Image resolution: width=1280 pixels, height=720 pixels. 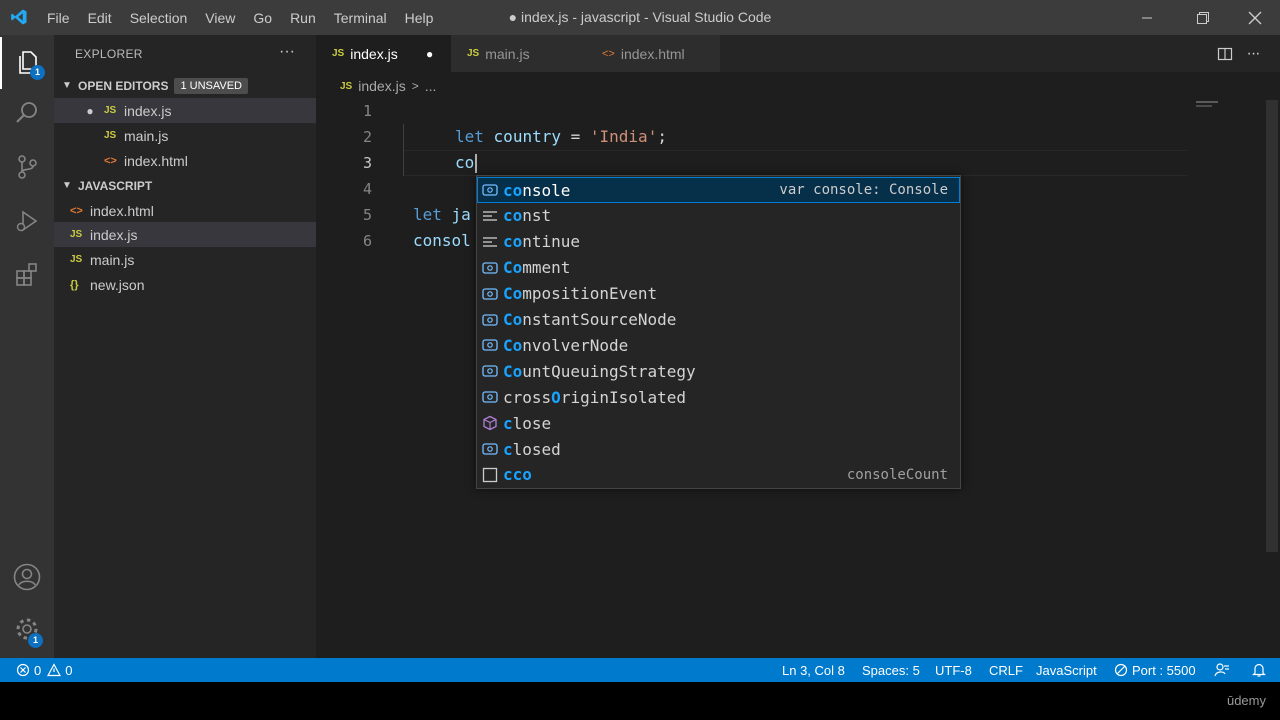 What do you see at coordinates (38, 670) in the screenshot?
I see `error-count: 0` at bounding box center [38, 670].